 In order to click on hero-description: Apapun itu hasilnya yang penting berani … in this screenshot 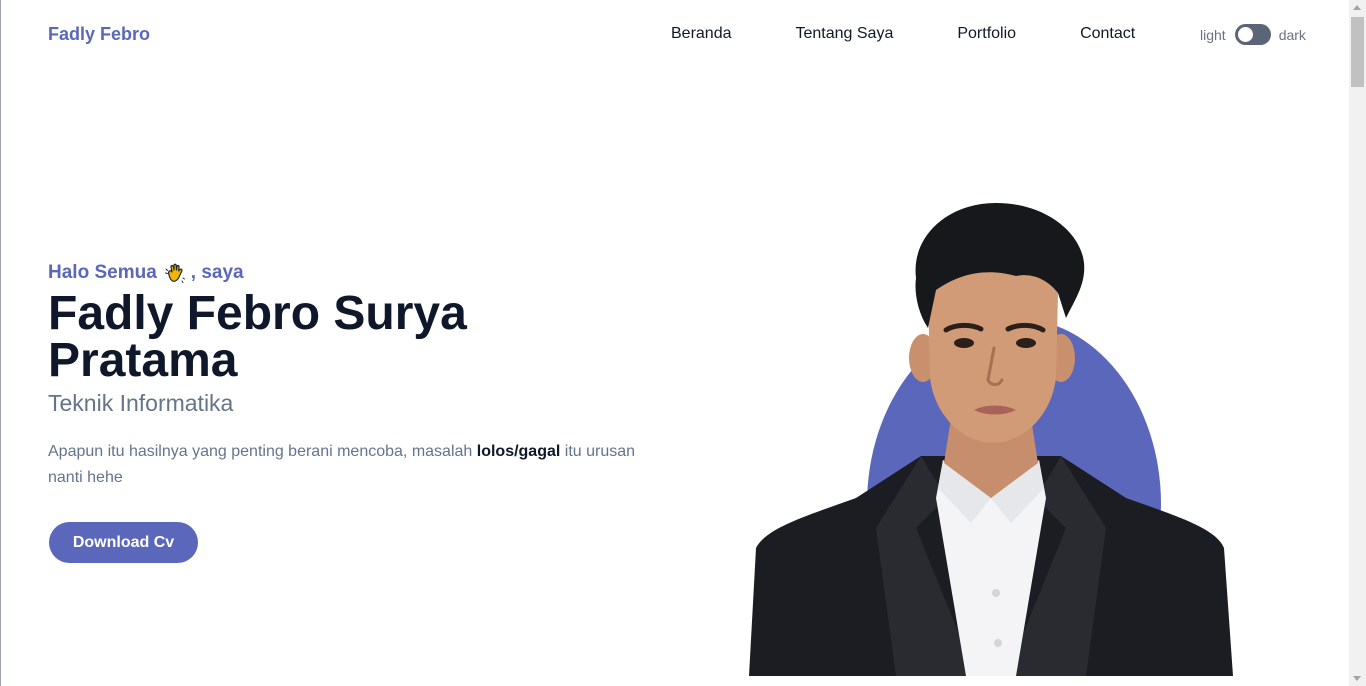, I will do `click(348, 465)`.